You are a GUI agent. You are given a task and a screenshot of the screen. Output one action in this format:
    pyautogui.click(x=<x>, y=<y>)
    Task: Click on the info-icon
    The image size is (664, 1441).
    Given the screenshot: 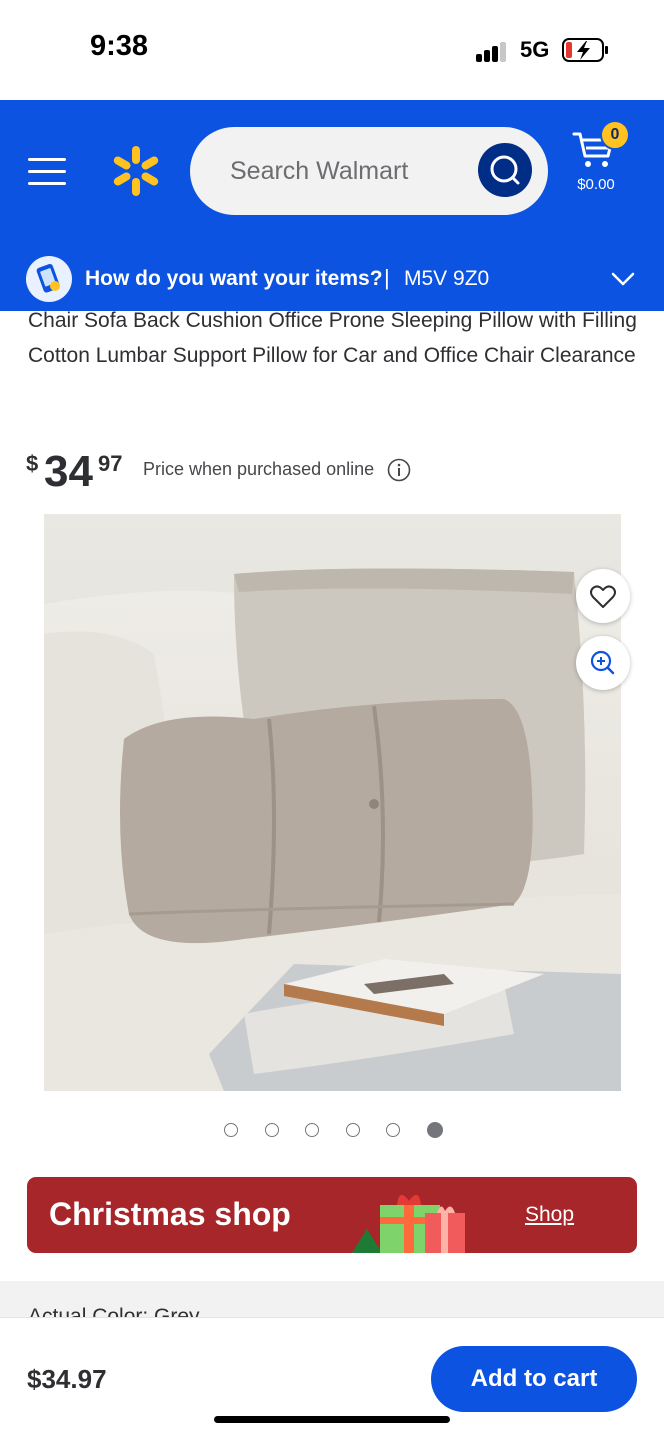 What is the action you would take?
    pyautogui.click(x=399, y=470)
    